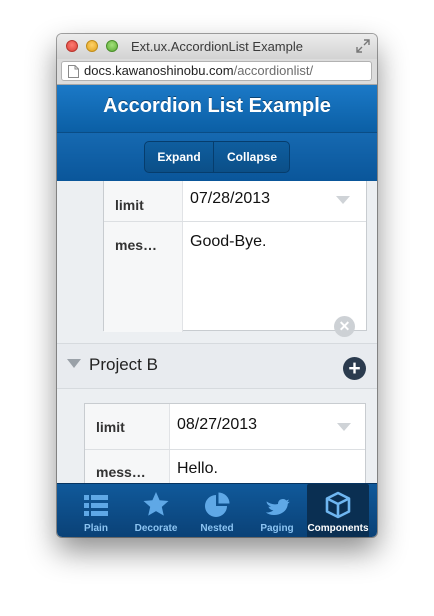 The height and width of the screenshot is (616, 434). Describe the element at coordinates (251, 157) in the screenshot. I see `collapse-button: Collapse` at that location.